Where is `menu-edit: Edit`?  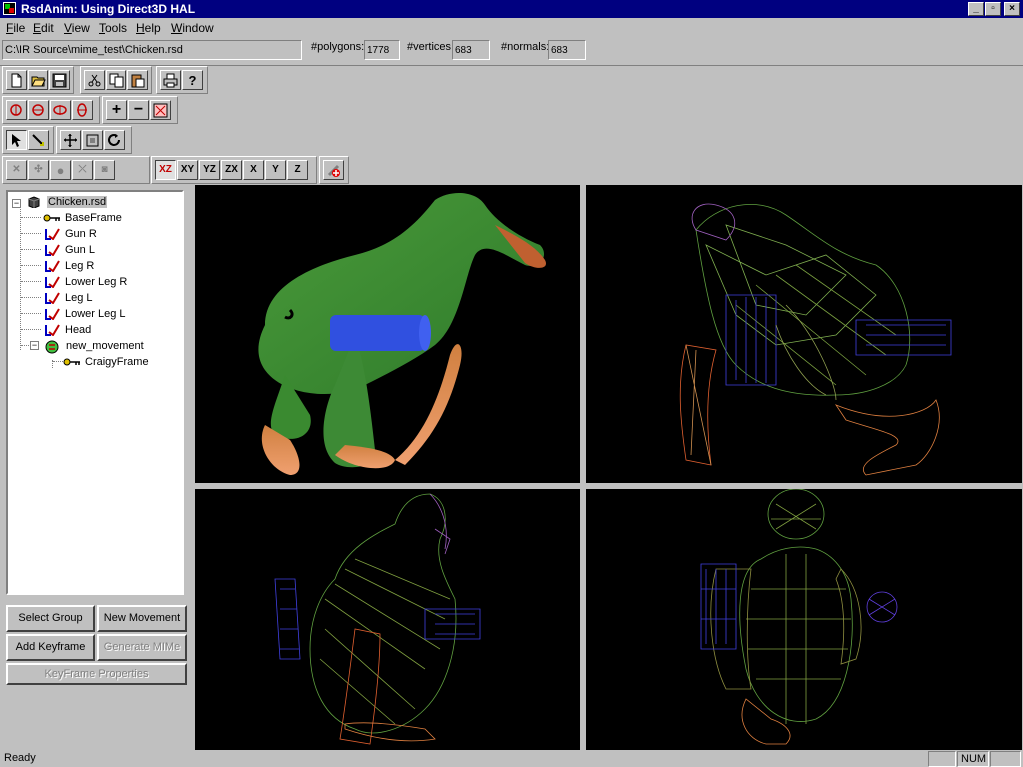 menu-edit: Edit is located at coordinates (43, 28).